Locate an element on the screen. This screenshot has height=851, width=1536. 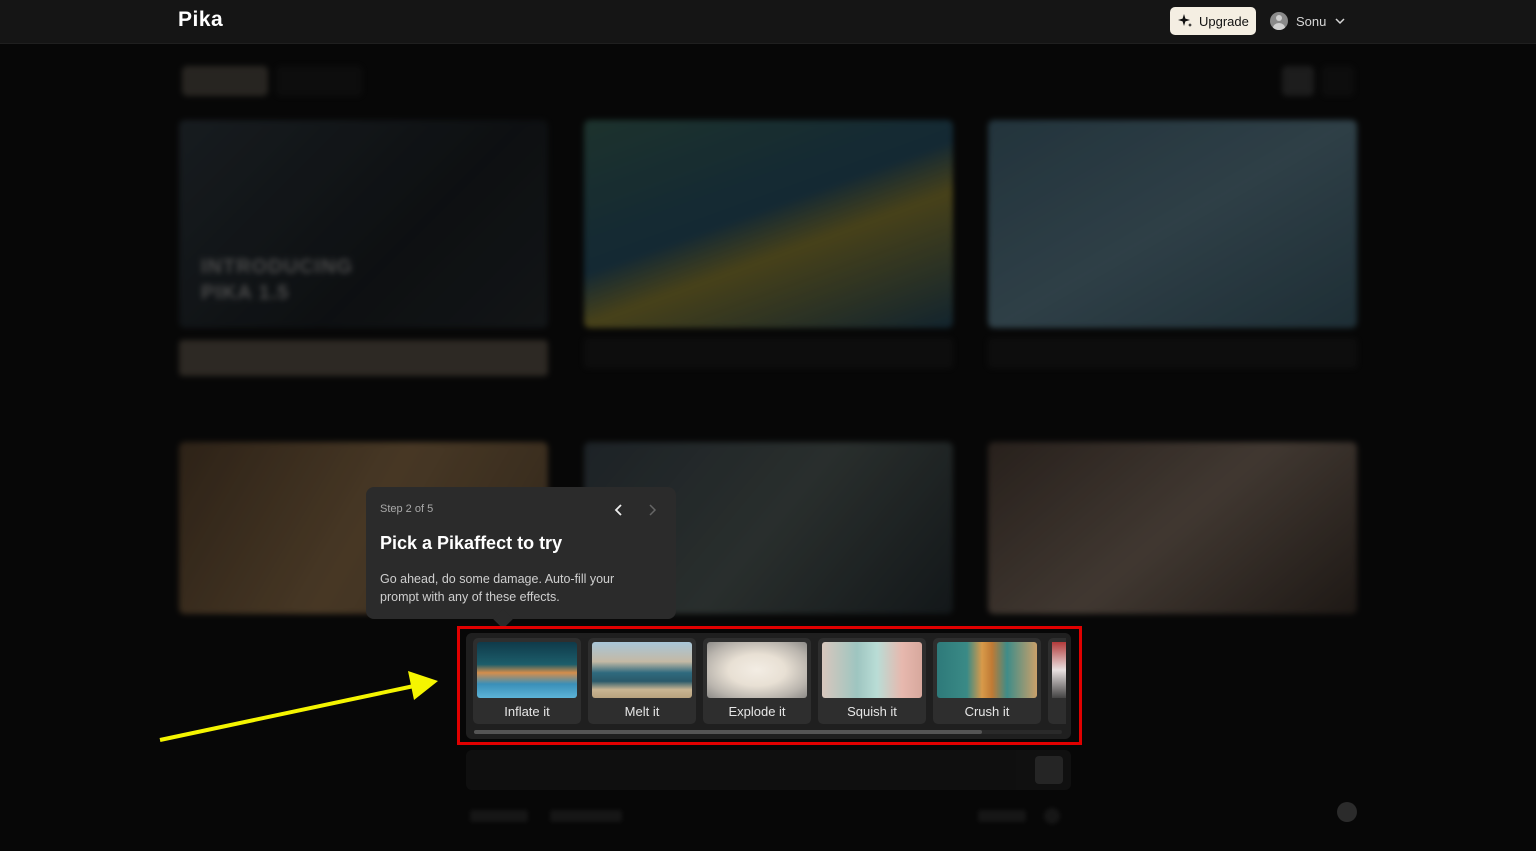
upgrade-button: Upgrade is located at coordinates (1213, 21).